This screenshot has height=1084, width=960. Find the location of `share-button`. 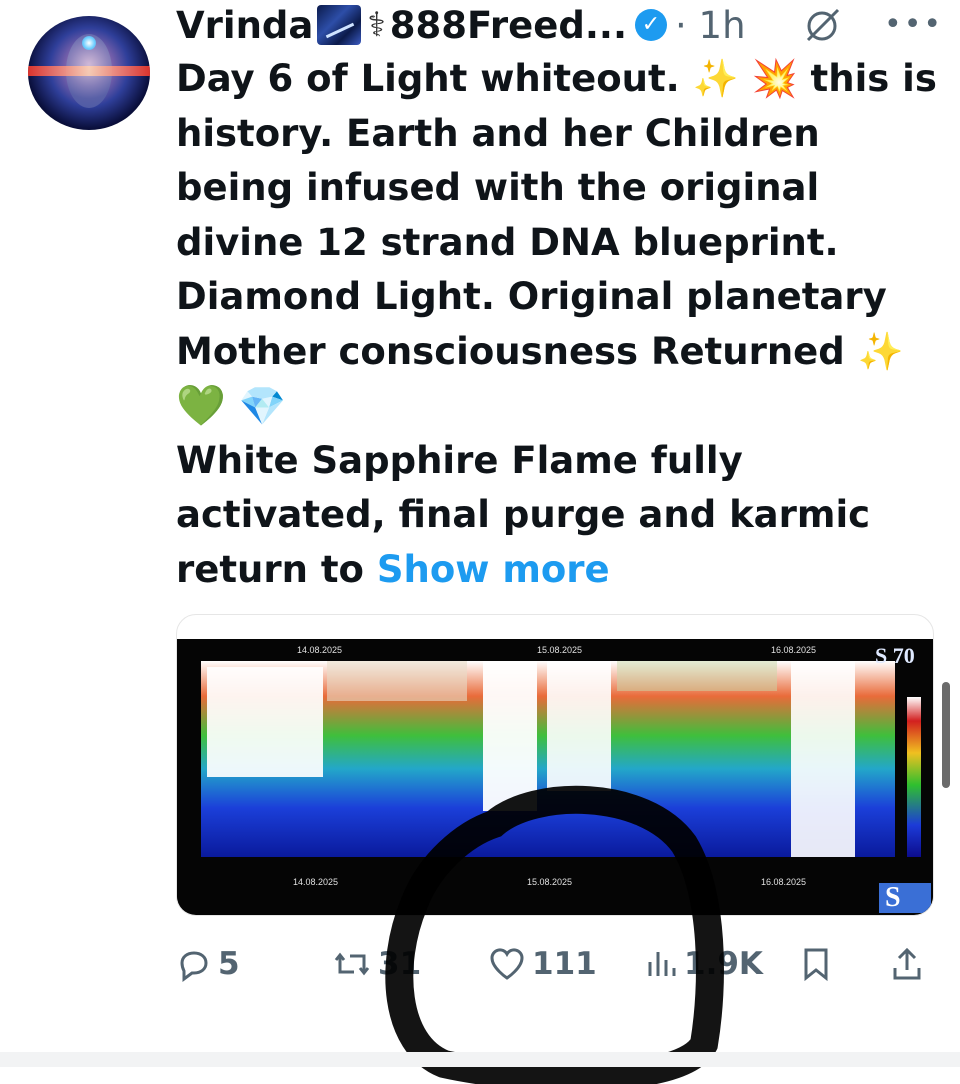

share-button is located at coordinates (910, 964).